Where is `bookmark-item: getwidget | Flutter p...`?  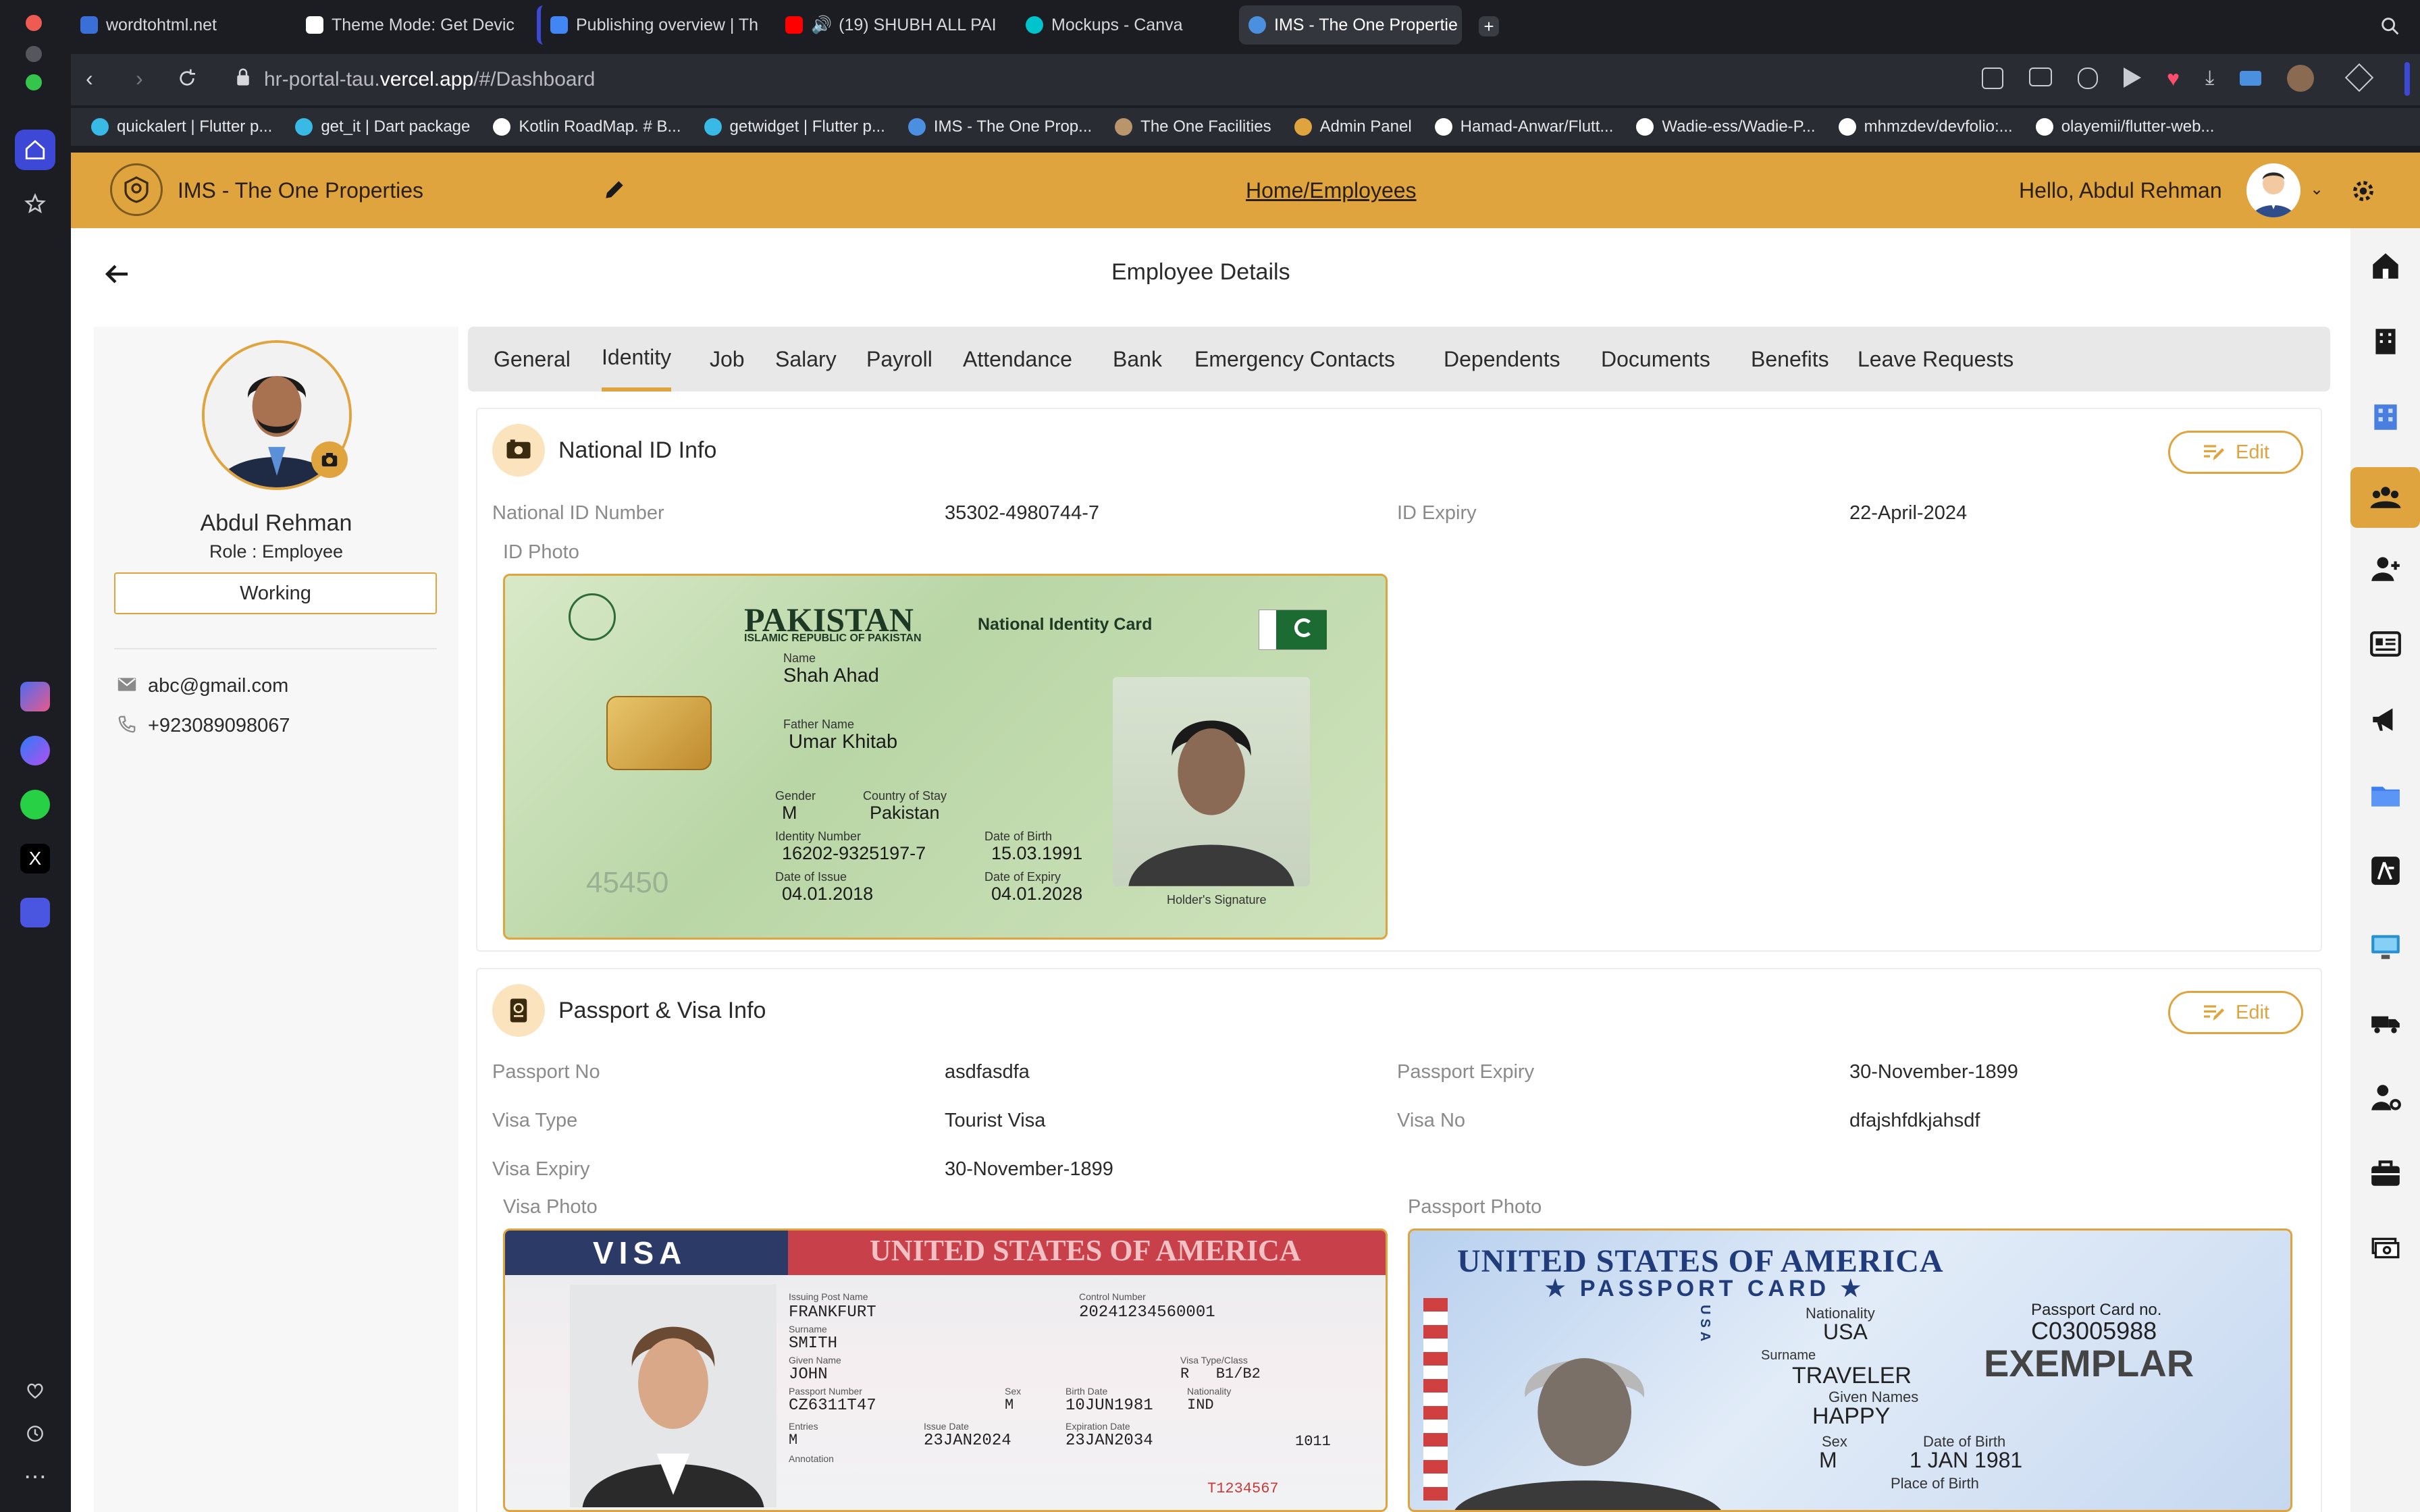
bookmark-item: getwidget | Flutter p... is located at coordinates (794, 126).